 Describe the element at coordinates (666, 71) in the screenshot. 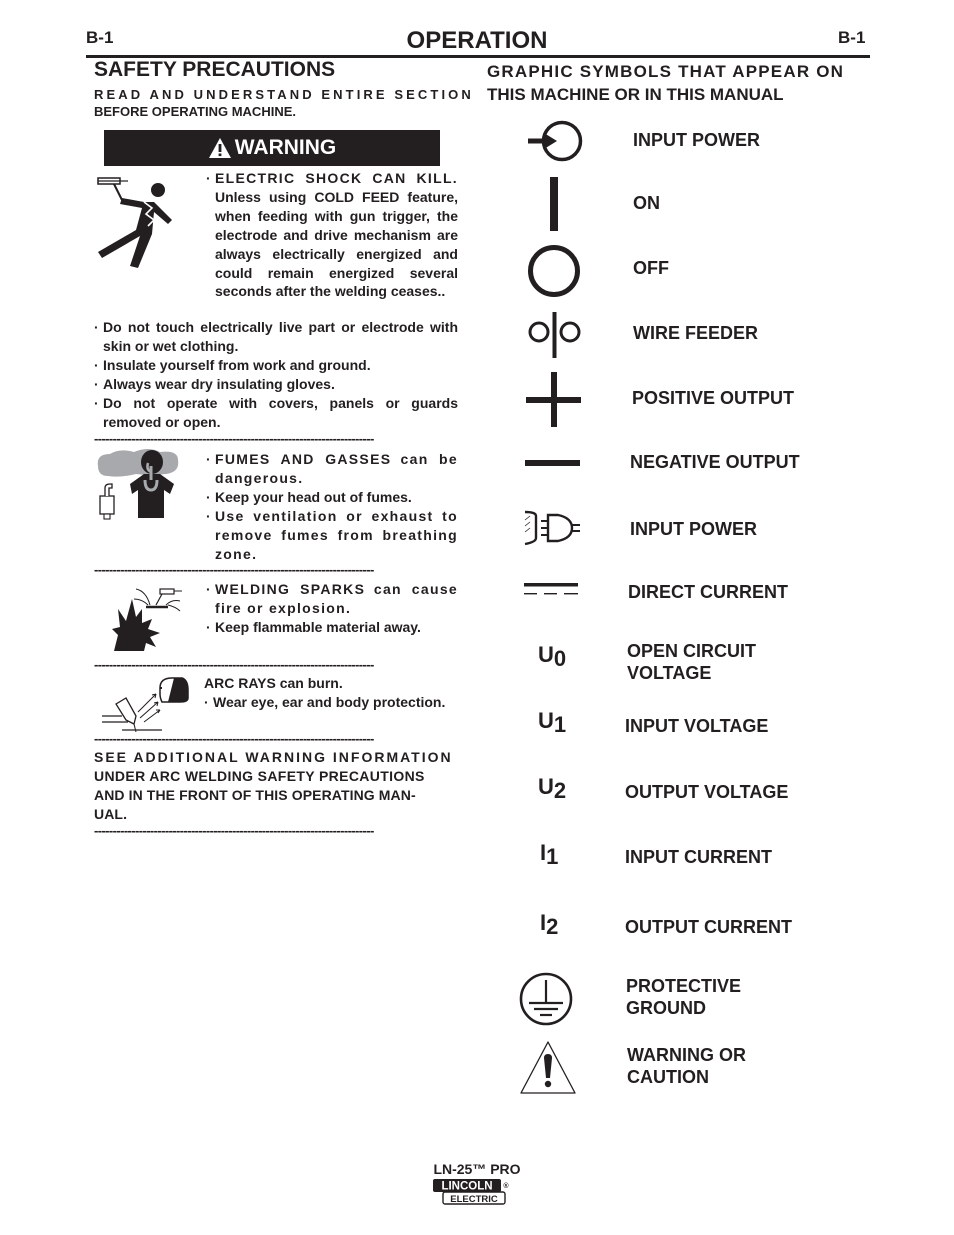

I see `graphic-symbols-heading-line1: GRAPHIC SYMBOLS THAT APPEAR ON` at that location.